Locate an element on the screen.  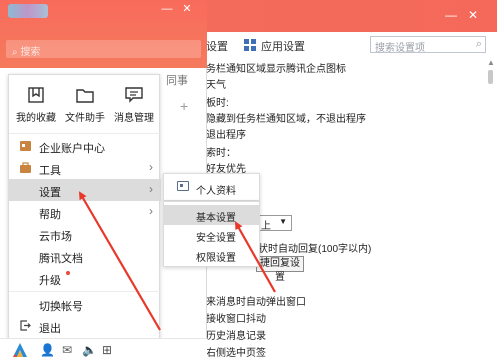
quick-reply-settings-button: 捷回复设置 is located at coordinates (280, 269).